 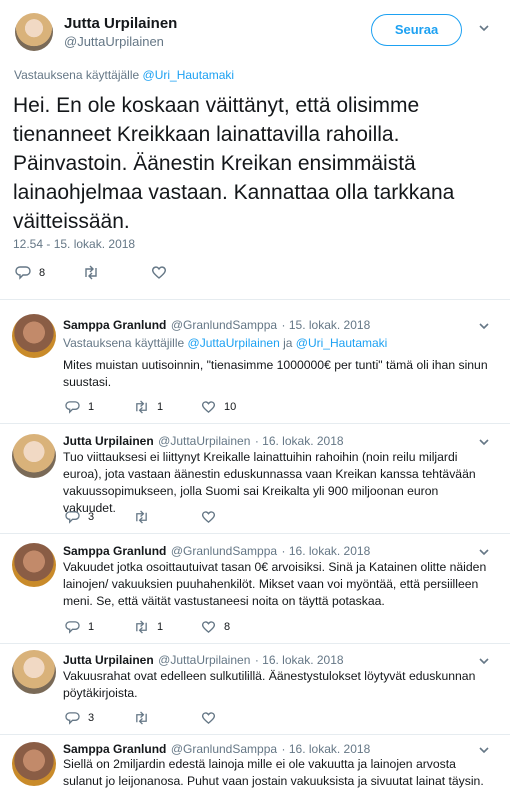 I want to click on reply-join: ja, so click(x=288, y=343).